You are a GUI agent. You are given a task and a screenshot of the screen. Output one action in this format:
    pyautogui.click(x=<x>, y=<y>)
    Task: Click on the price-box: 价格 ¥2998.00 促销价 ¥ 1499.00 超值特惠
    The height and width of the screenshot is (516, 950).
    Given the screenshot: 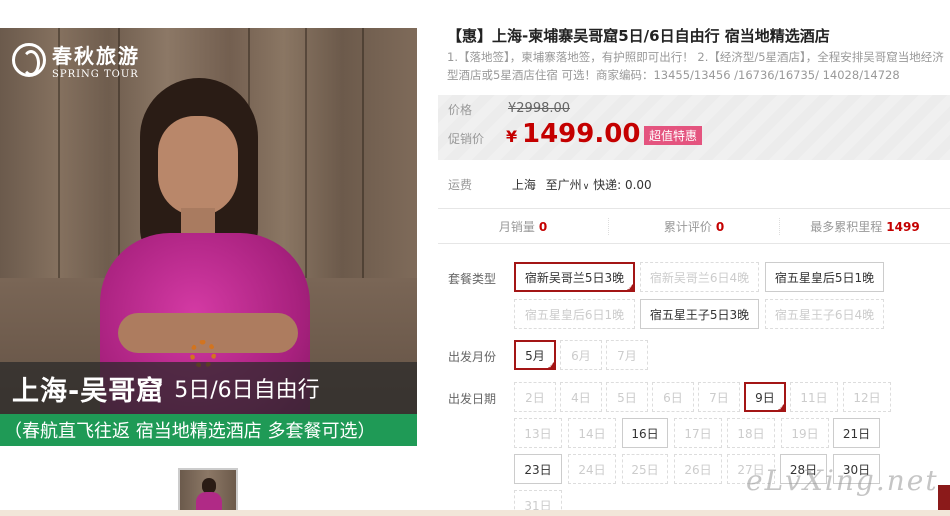 What is the action you would take?
    pyautogui.click(x=694, y=127)
    